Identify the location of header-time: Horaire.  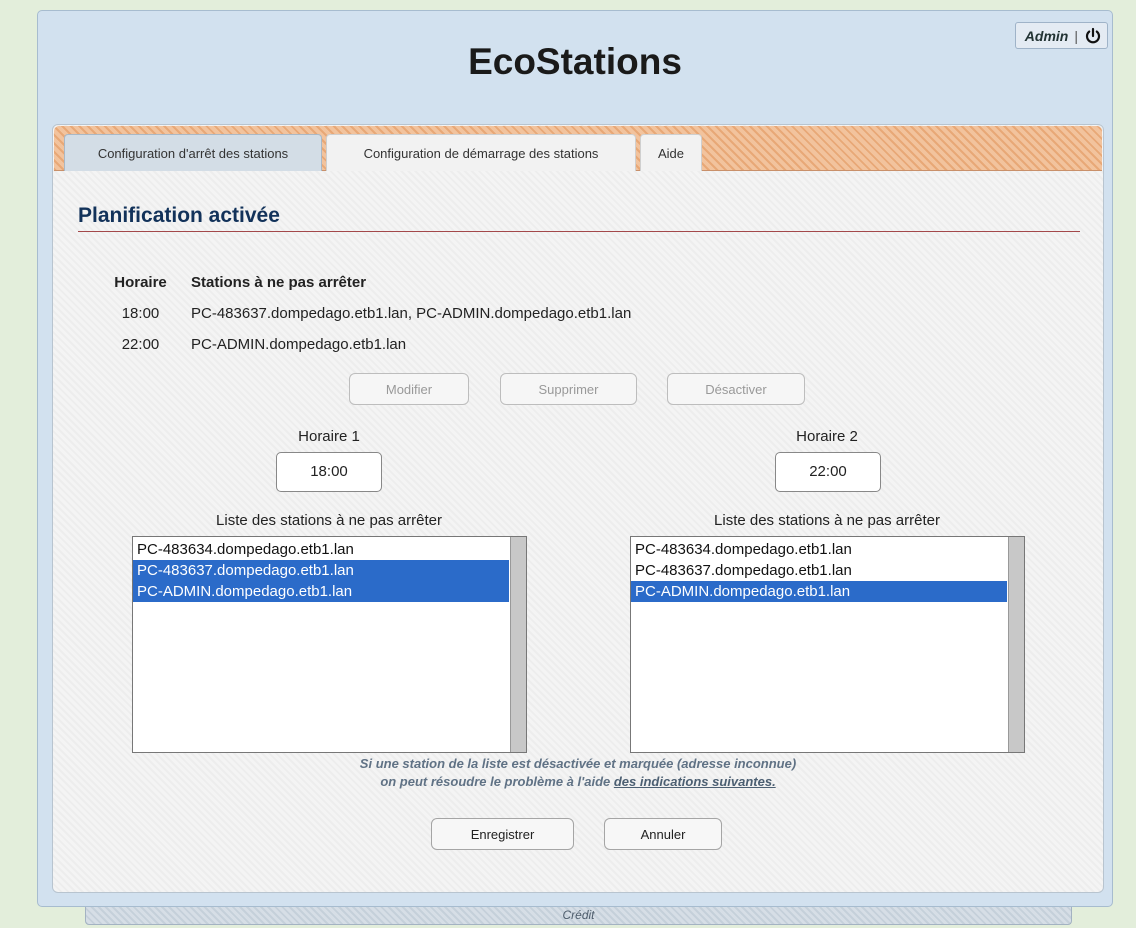
(140, 282).